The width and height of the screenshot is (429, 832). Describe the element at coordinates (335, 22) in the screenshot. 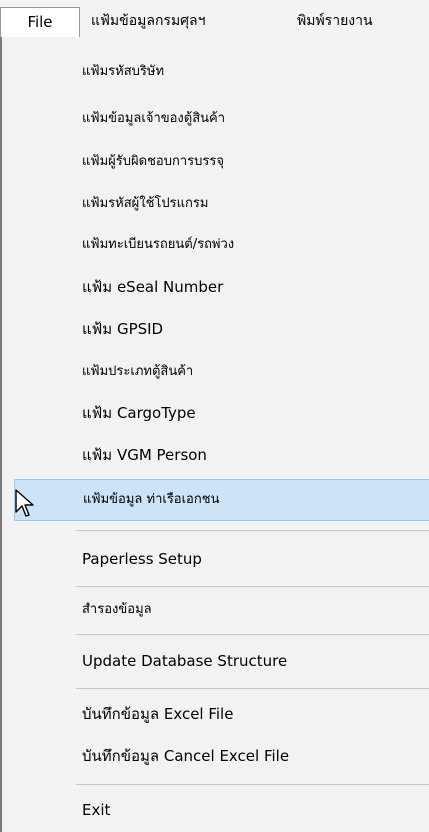

I see `menu-print-reports: พิมพ์รายงาน` at that location.